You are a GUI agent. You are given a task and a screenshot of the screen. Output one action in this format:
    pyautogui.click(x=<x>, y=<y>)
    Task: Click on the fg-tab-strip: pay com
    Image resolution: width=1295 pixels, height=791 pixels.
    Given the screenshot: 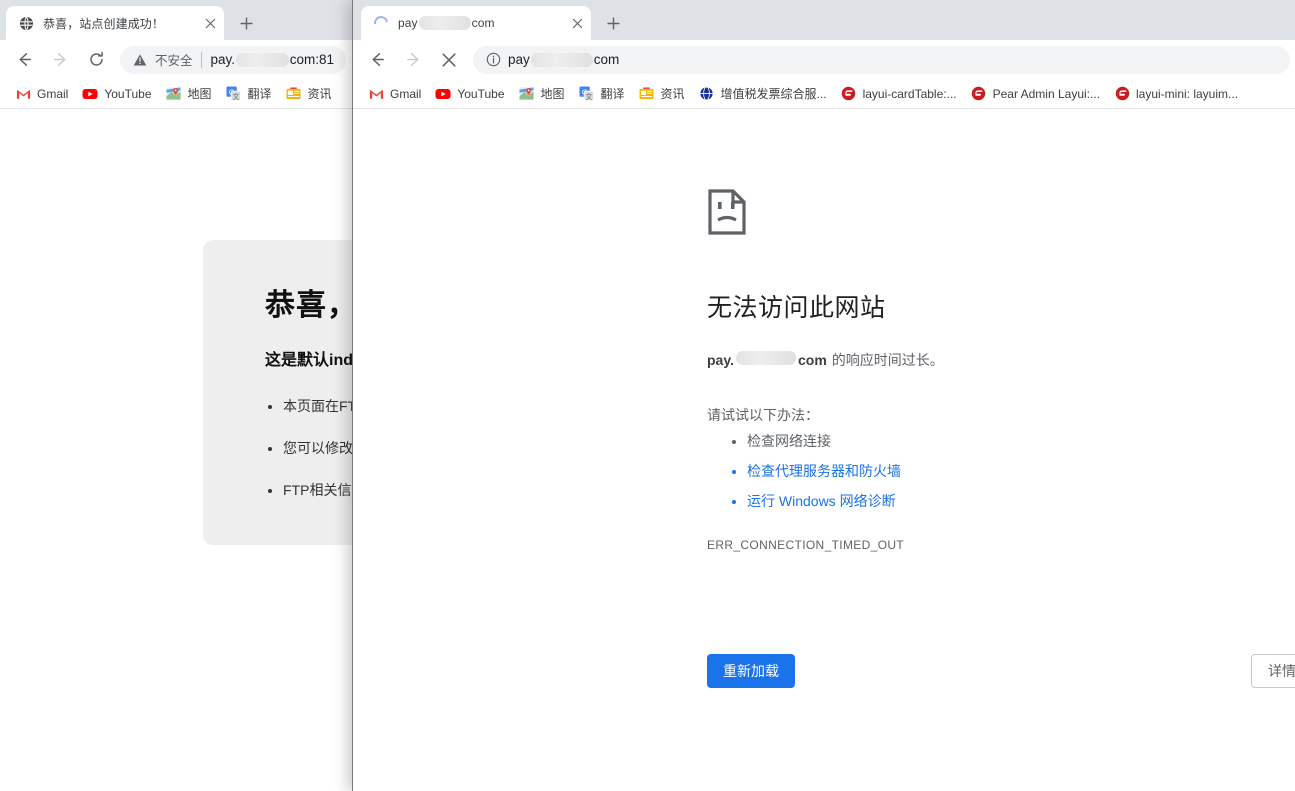 What is the action you would take?
    pyautogui.click(x=824, y=20)
    